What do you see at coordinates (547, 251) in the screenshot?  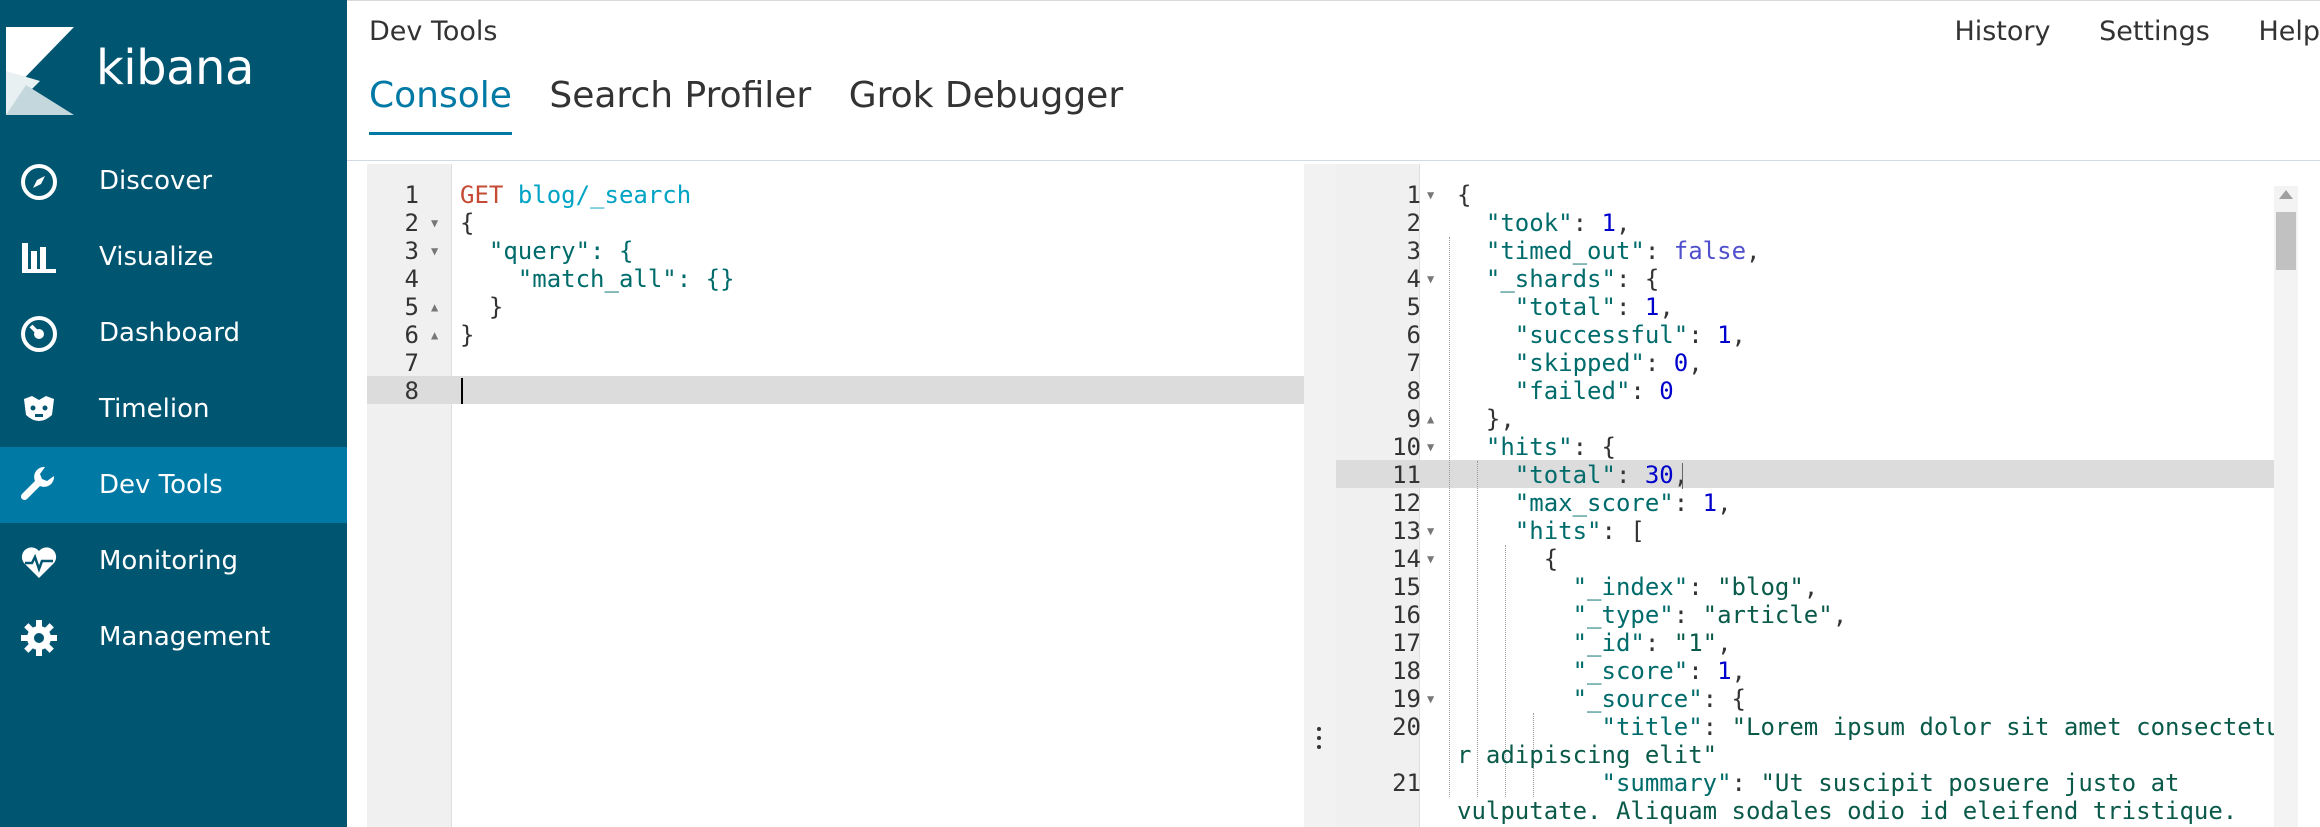 I see `code-line: "query": {` at bounding box center [547, 251].